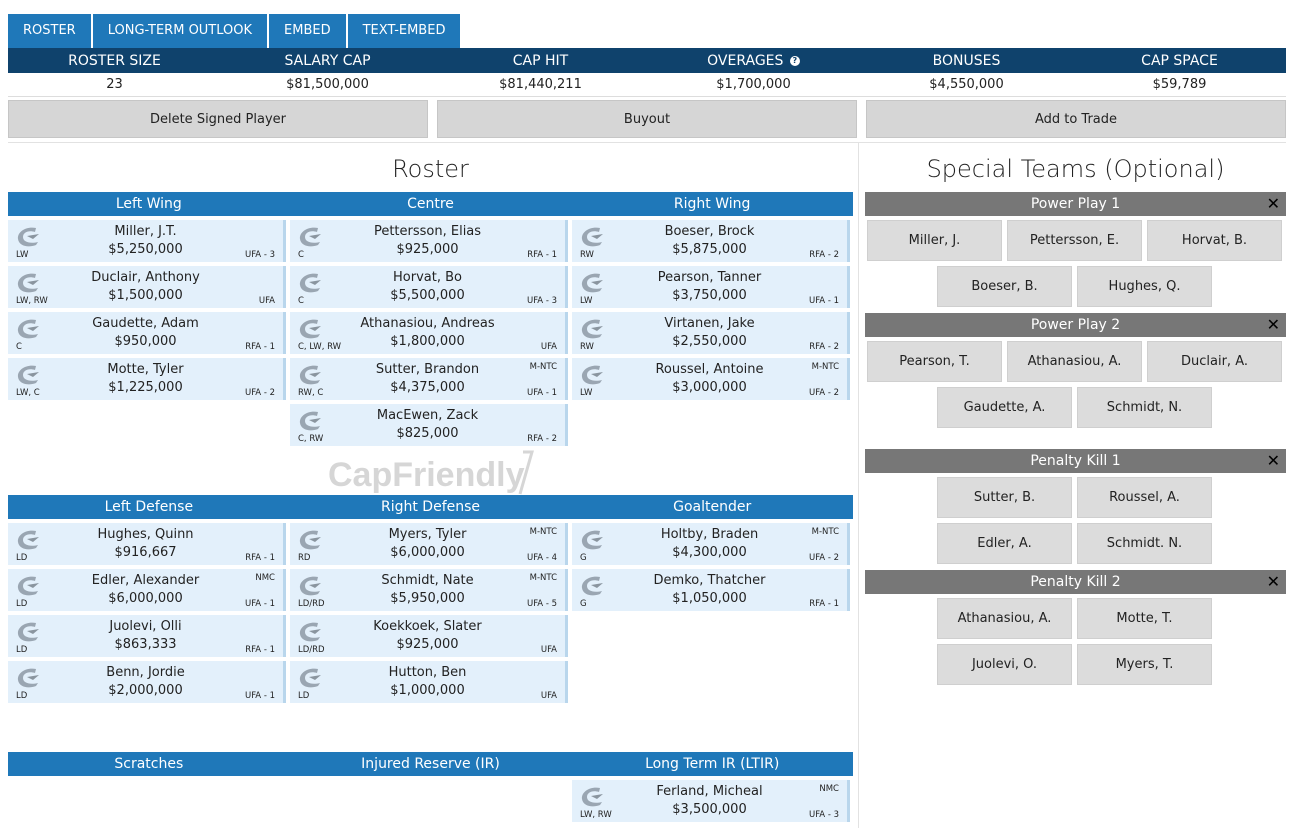 This screenshot has height=828, width=1292. What do you see at coordinates (829, 789) in the screenshot?
I see `contract-clause: NMC` at bounding box center [829, 789].